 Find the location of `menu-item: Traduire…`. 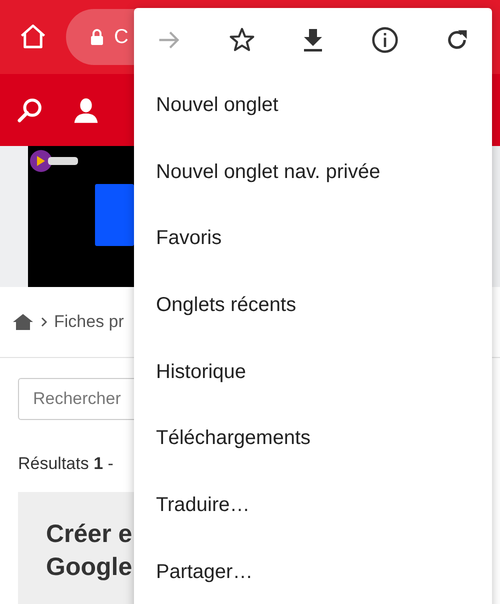

menu-item: Traduire… is located at coordinates (313, 505).